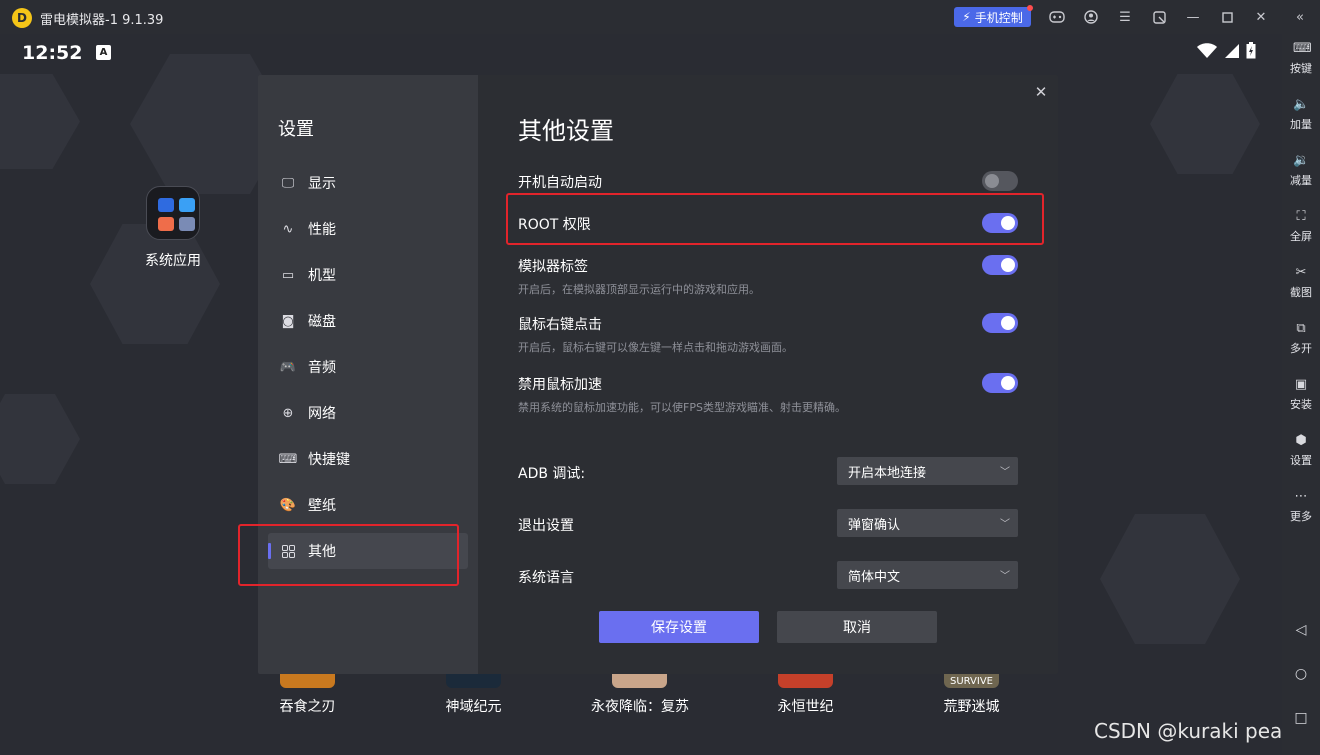 The image size is (1320, 755). I want to click on maximize-icon, so click(1227, 17).